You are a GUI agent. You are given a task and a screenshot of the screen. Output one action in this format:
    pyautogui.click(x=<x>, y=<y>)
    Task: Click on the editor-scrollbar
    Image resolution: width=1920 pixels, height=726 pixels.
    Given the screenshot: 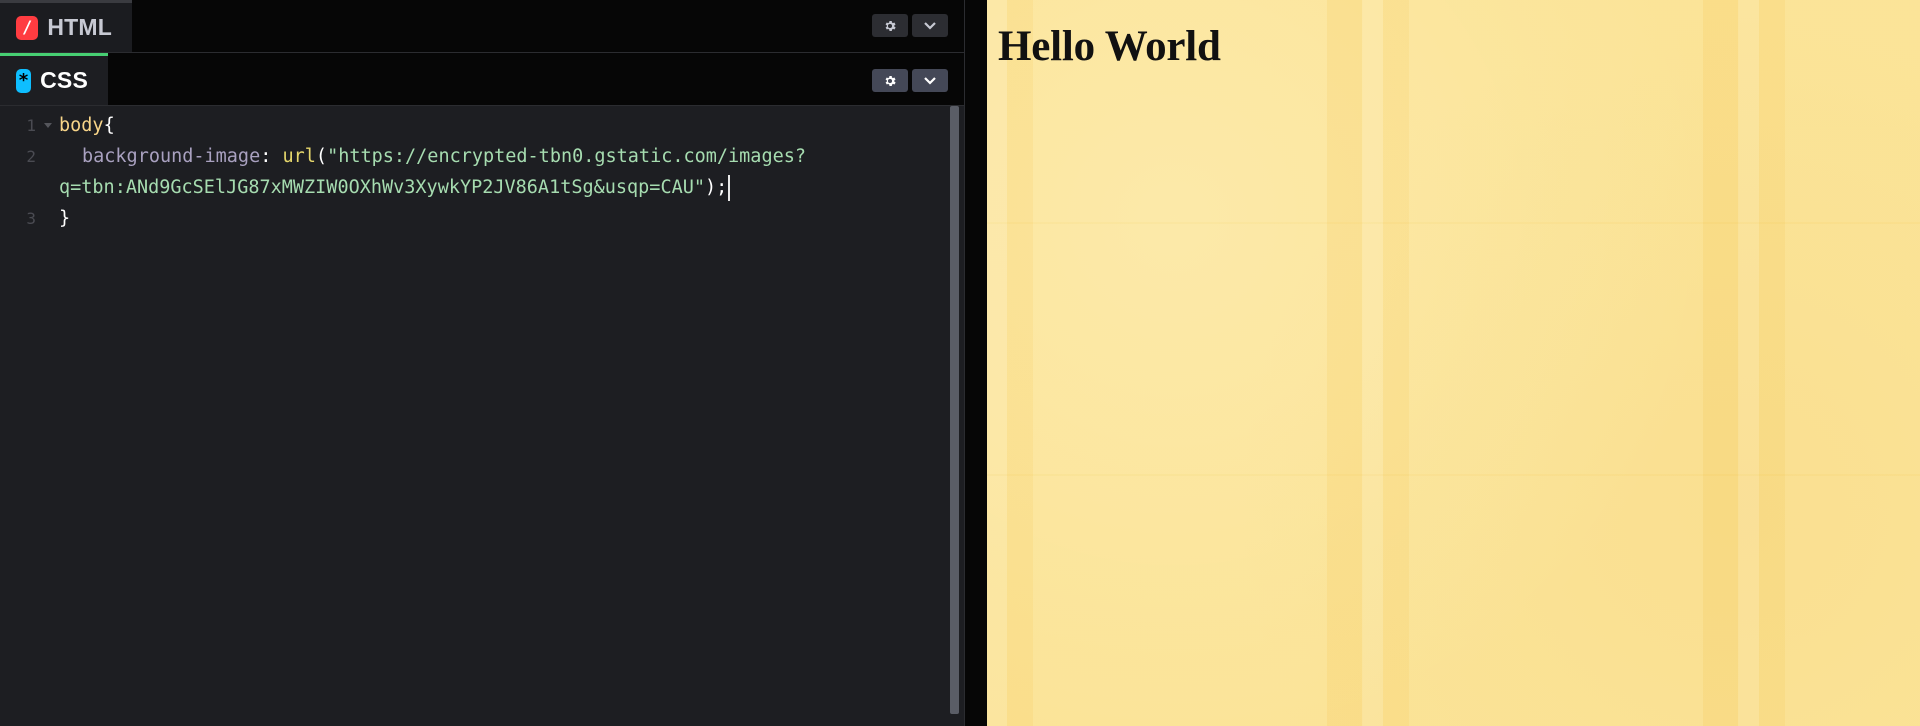 What is the action you would take?
    pyautogui.click(x=954, y=410)
    